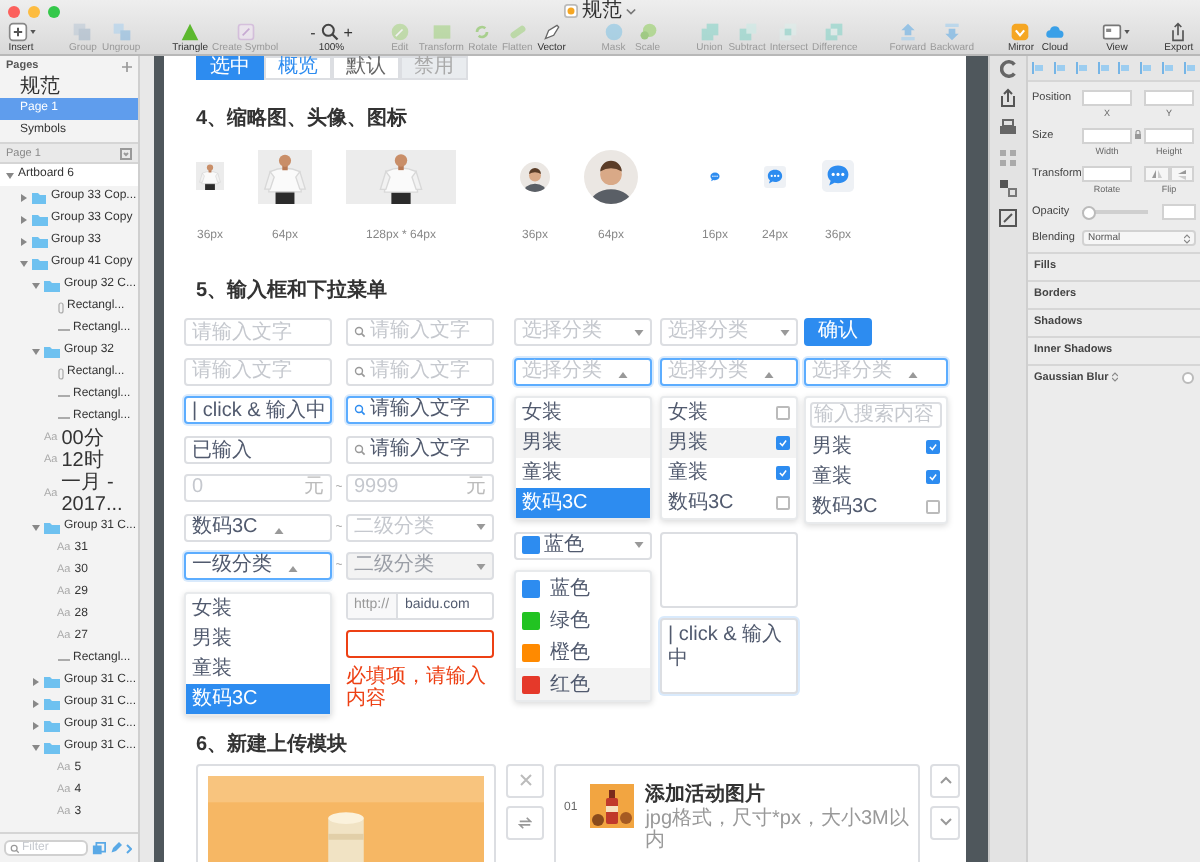  I want to click on replace-button, so click(525, 822).